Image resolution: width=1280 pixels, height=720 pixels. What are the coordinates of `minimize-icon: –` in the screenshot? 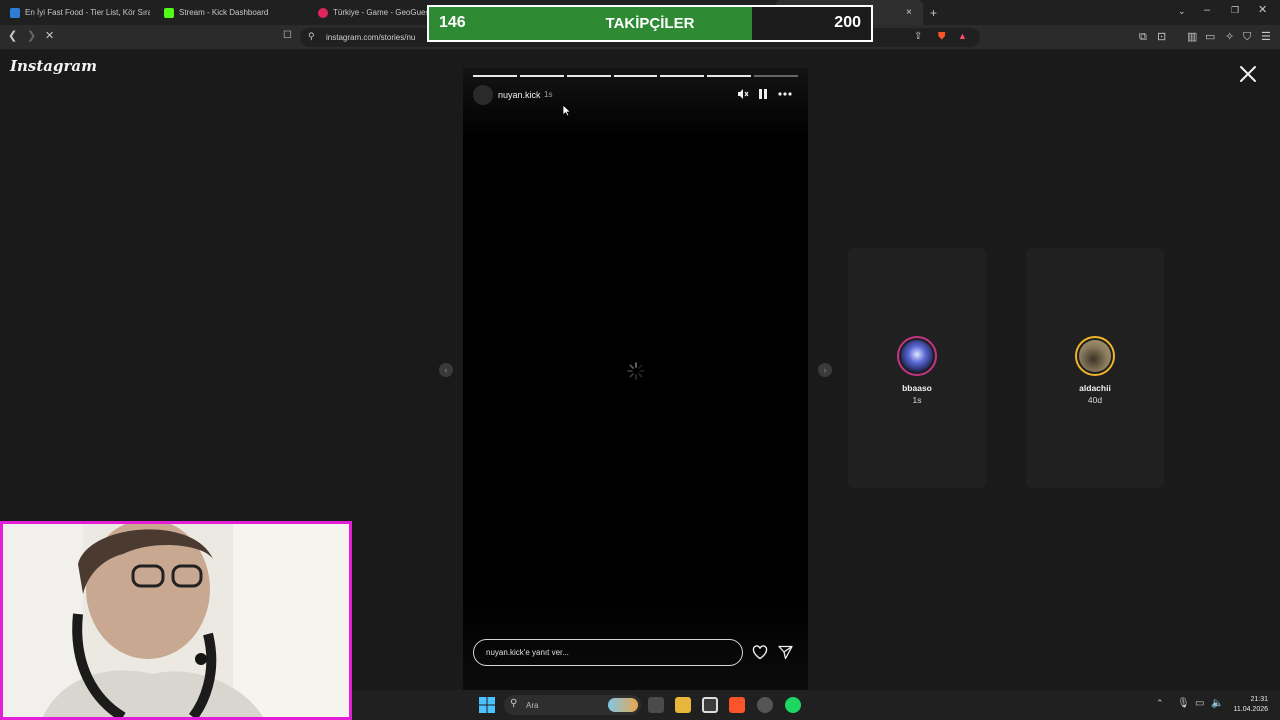 It's located at (1207, 10).